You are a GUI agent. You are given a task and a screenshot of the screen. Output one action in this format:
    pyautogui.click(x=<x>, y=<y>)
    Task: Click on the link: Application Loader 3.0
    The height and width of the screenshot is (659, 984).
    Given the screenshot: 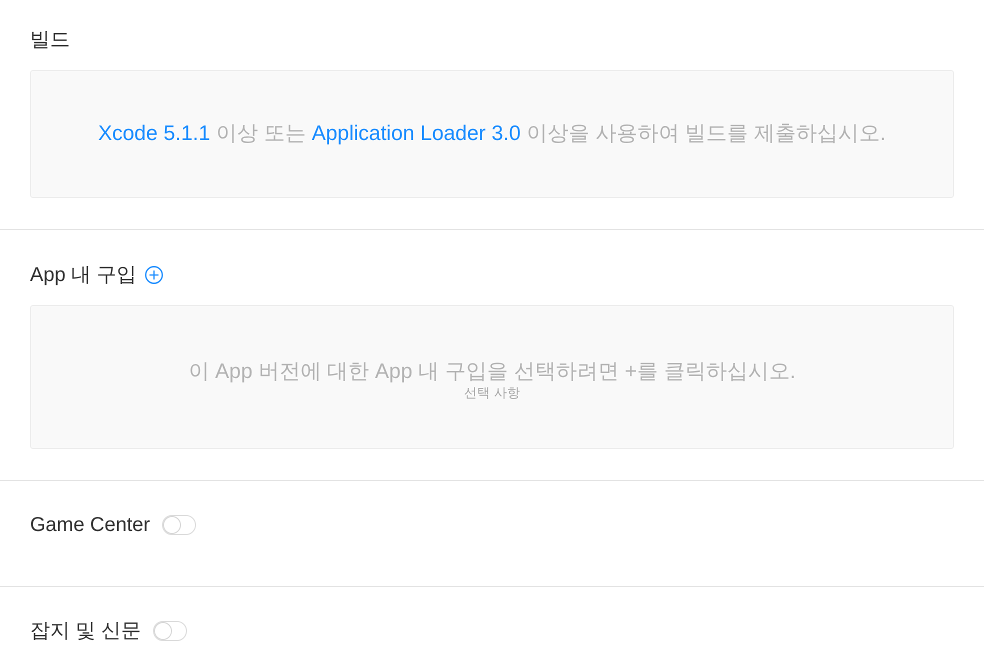 What is the action you would take?
    pyautogui.click(x=416, y=133)
    